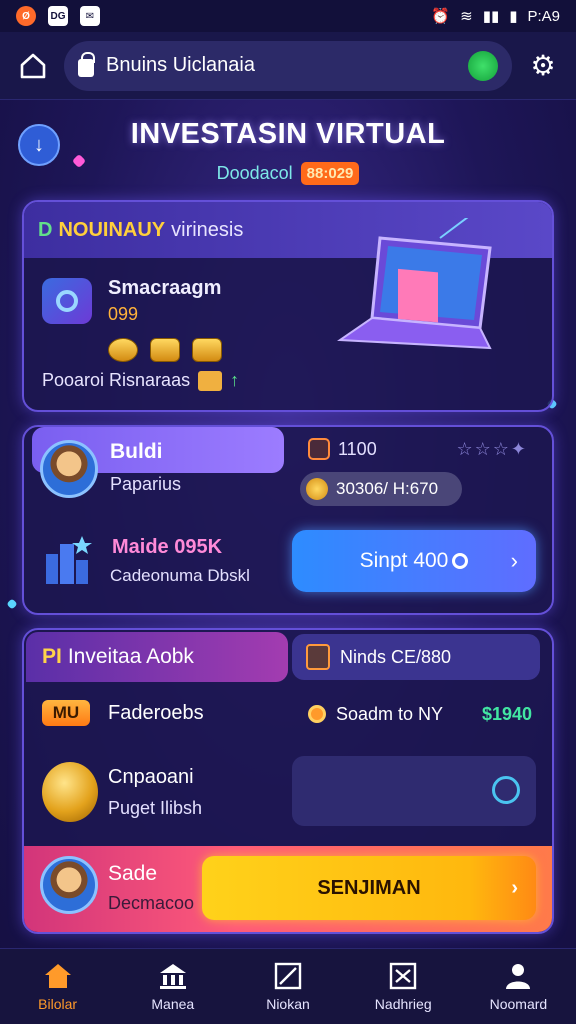  I want to click on building-icon, so click(69, 560).